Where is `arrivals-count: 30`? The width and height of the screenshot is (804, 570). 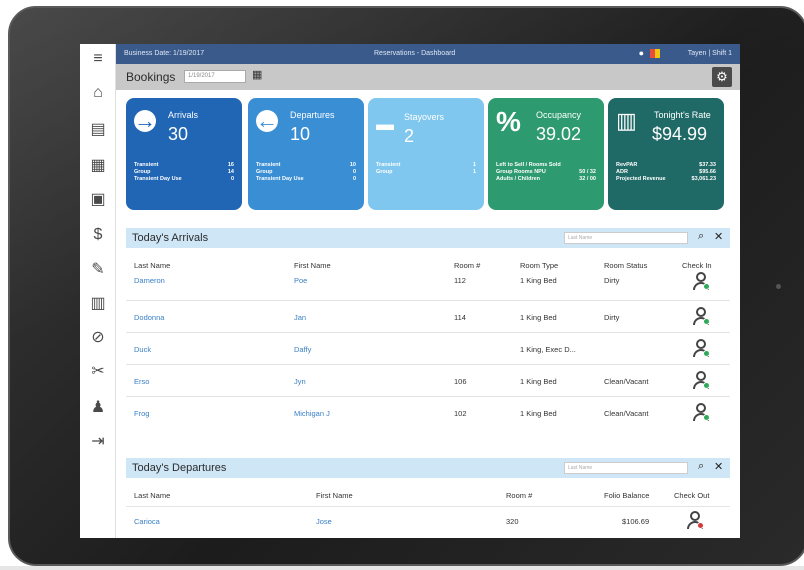 arrivals-count: 30 is located at coordinates (178, 134).